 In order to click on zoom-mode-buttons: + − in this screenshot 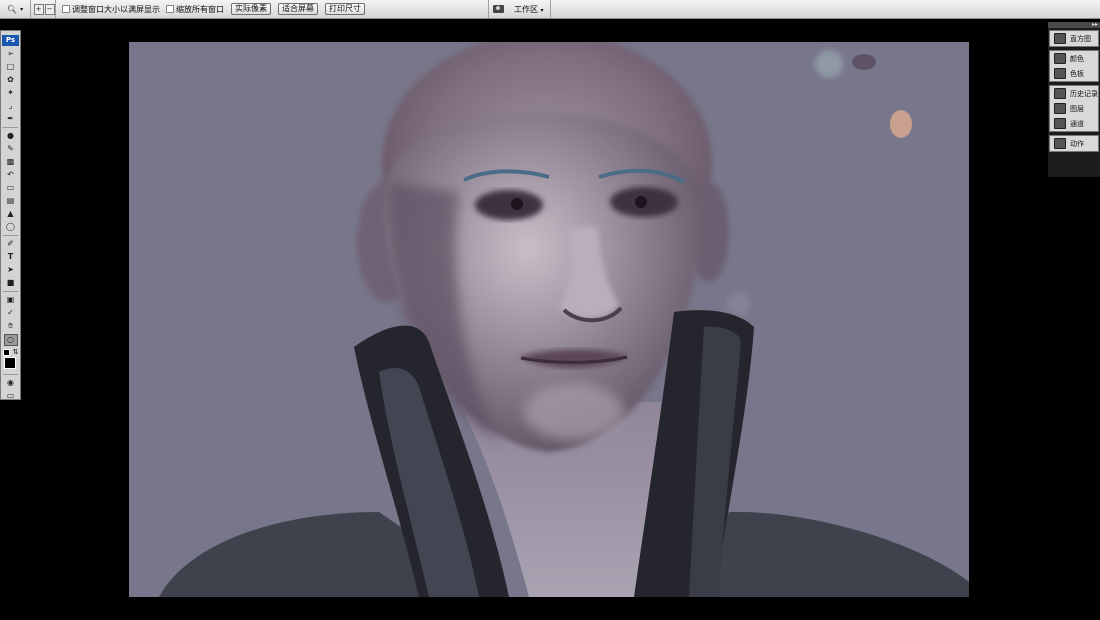, I will do `click(44, 9)`.